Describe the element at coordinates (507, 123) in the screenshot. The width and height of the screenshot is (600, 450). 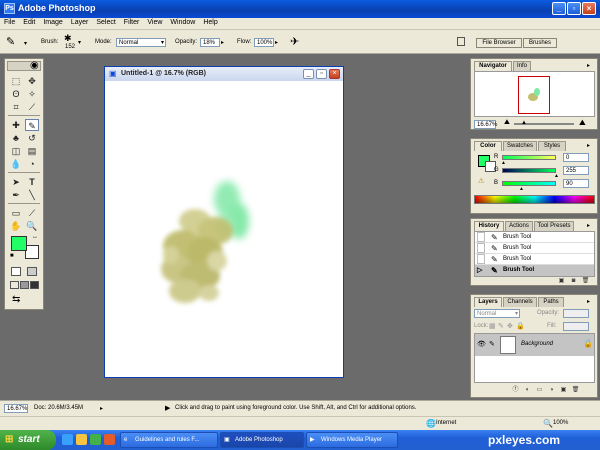
I see `zoom-out-icon: ⛰` at that location.